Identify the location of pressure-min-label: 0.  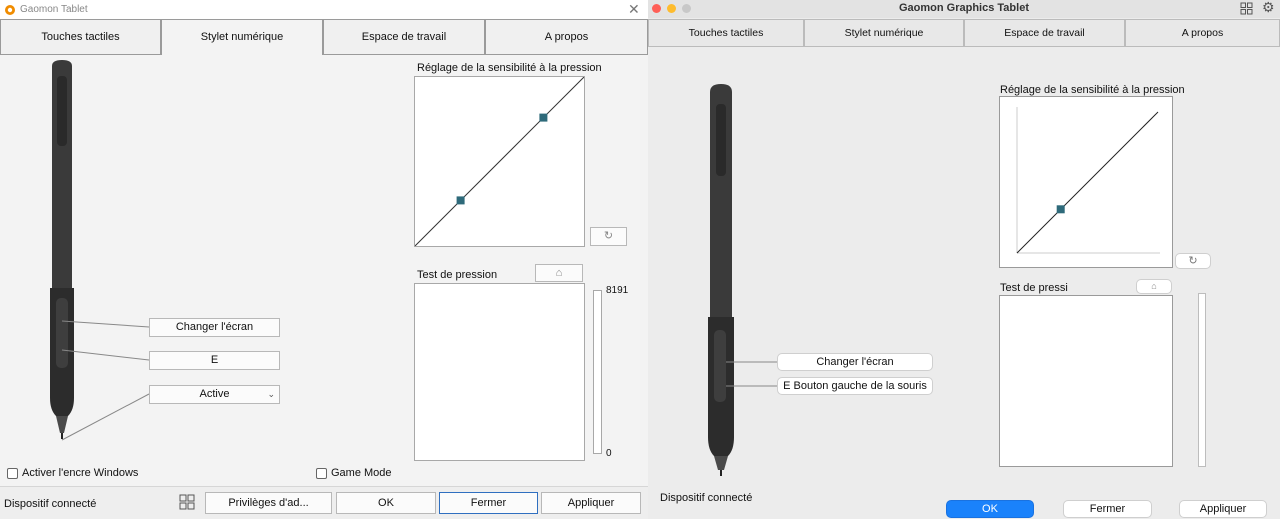
(609, 453).